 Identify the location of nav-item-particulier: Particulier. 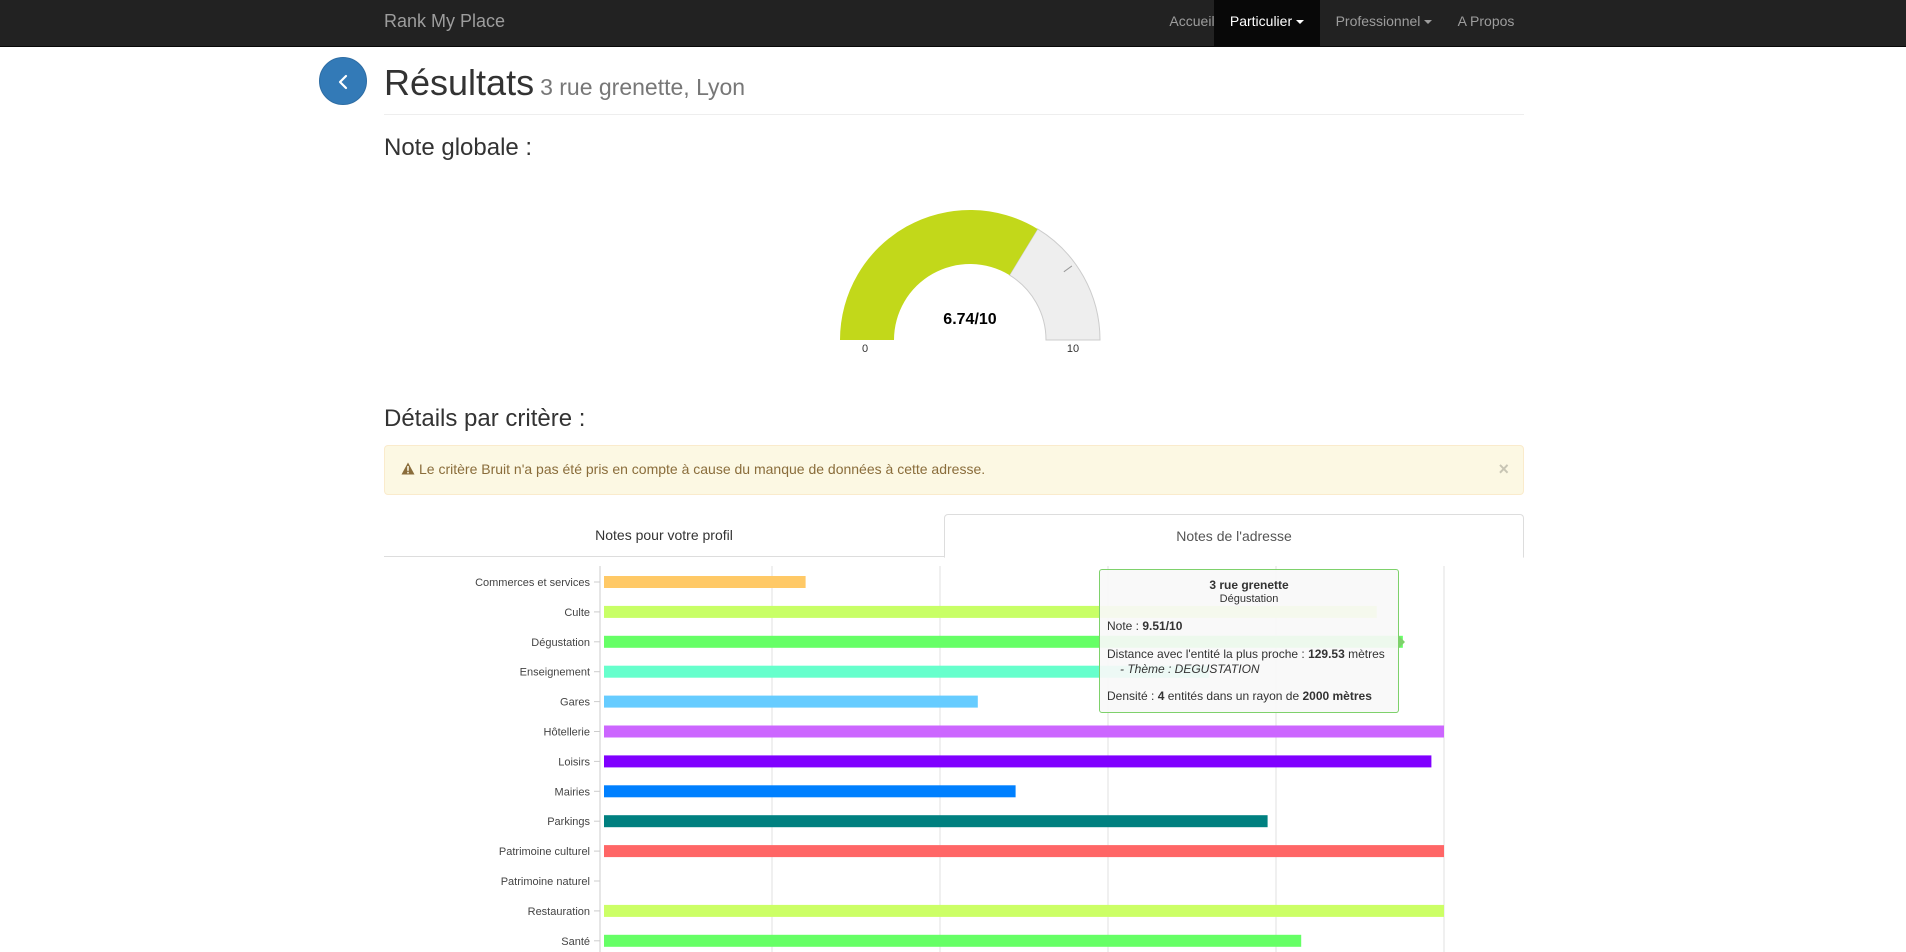
(1267, 23).